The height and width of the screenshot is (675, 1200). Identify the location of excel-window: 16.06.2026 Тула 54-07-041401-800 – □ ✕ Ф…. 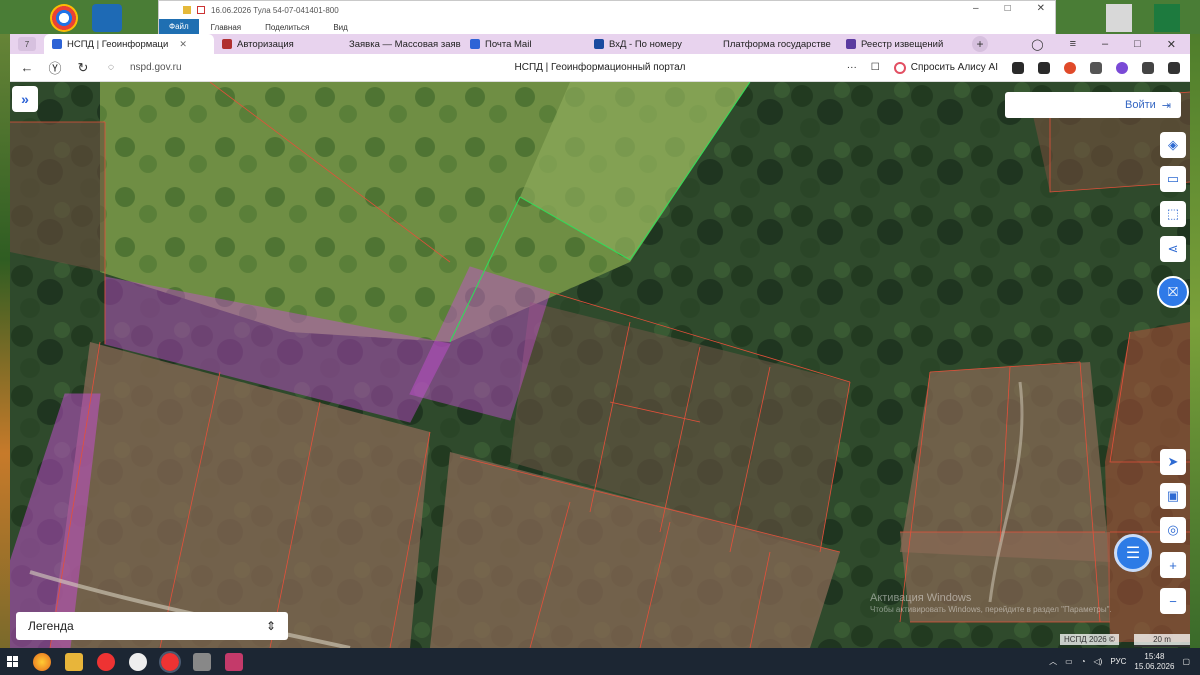
(607, 17).